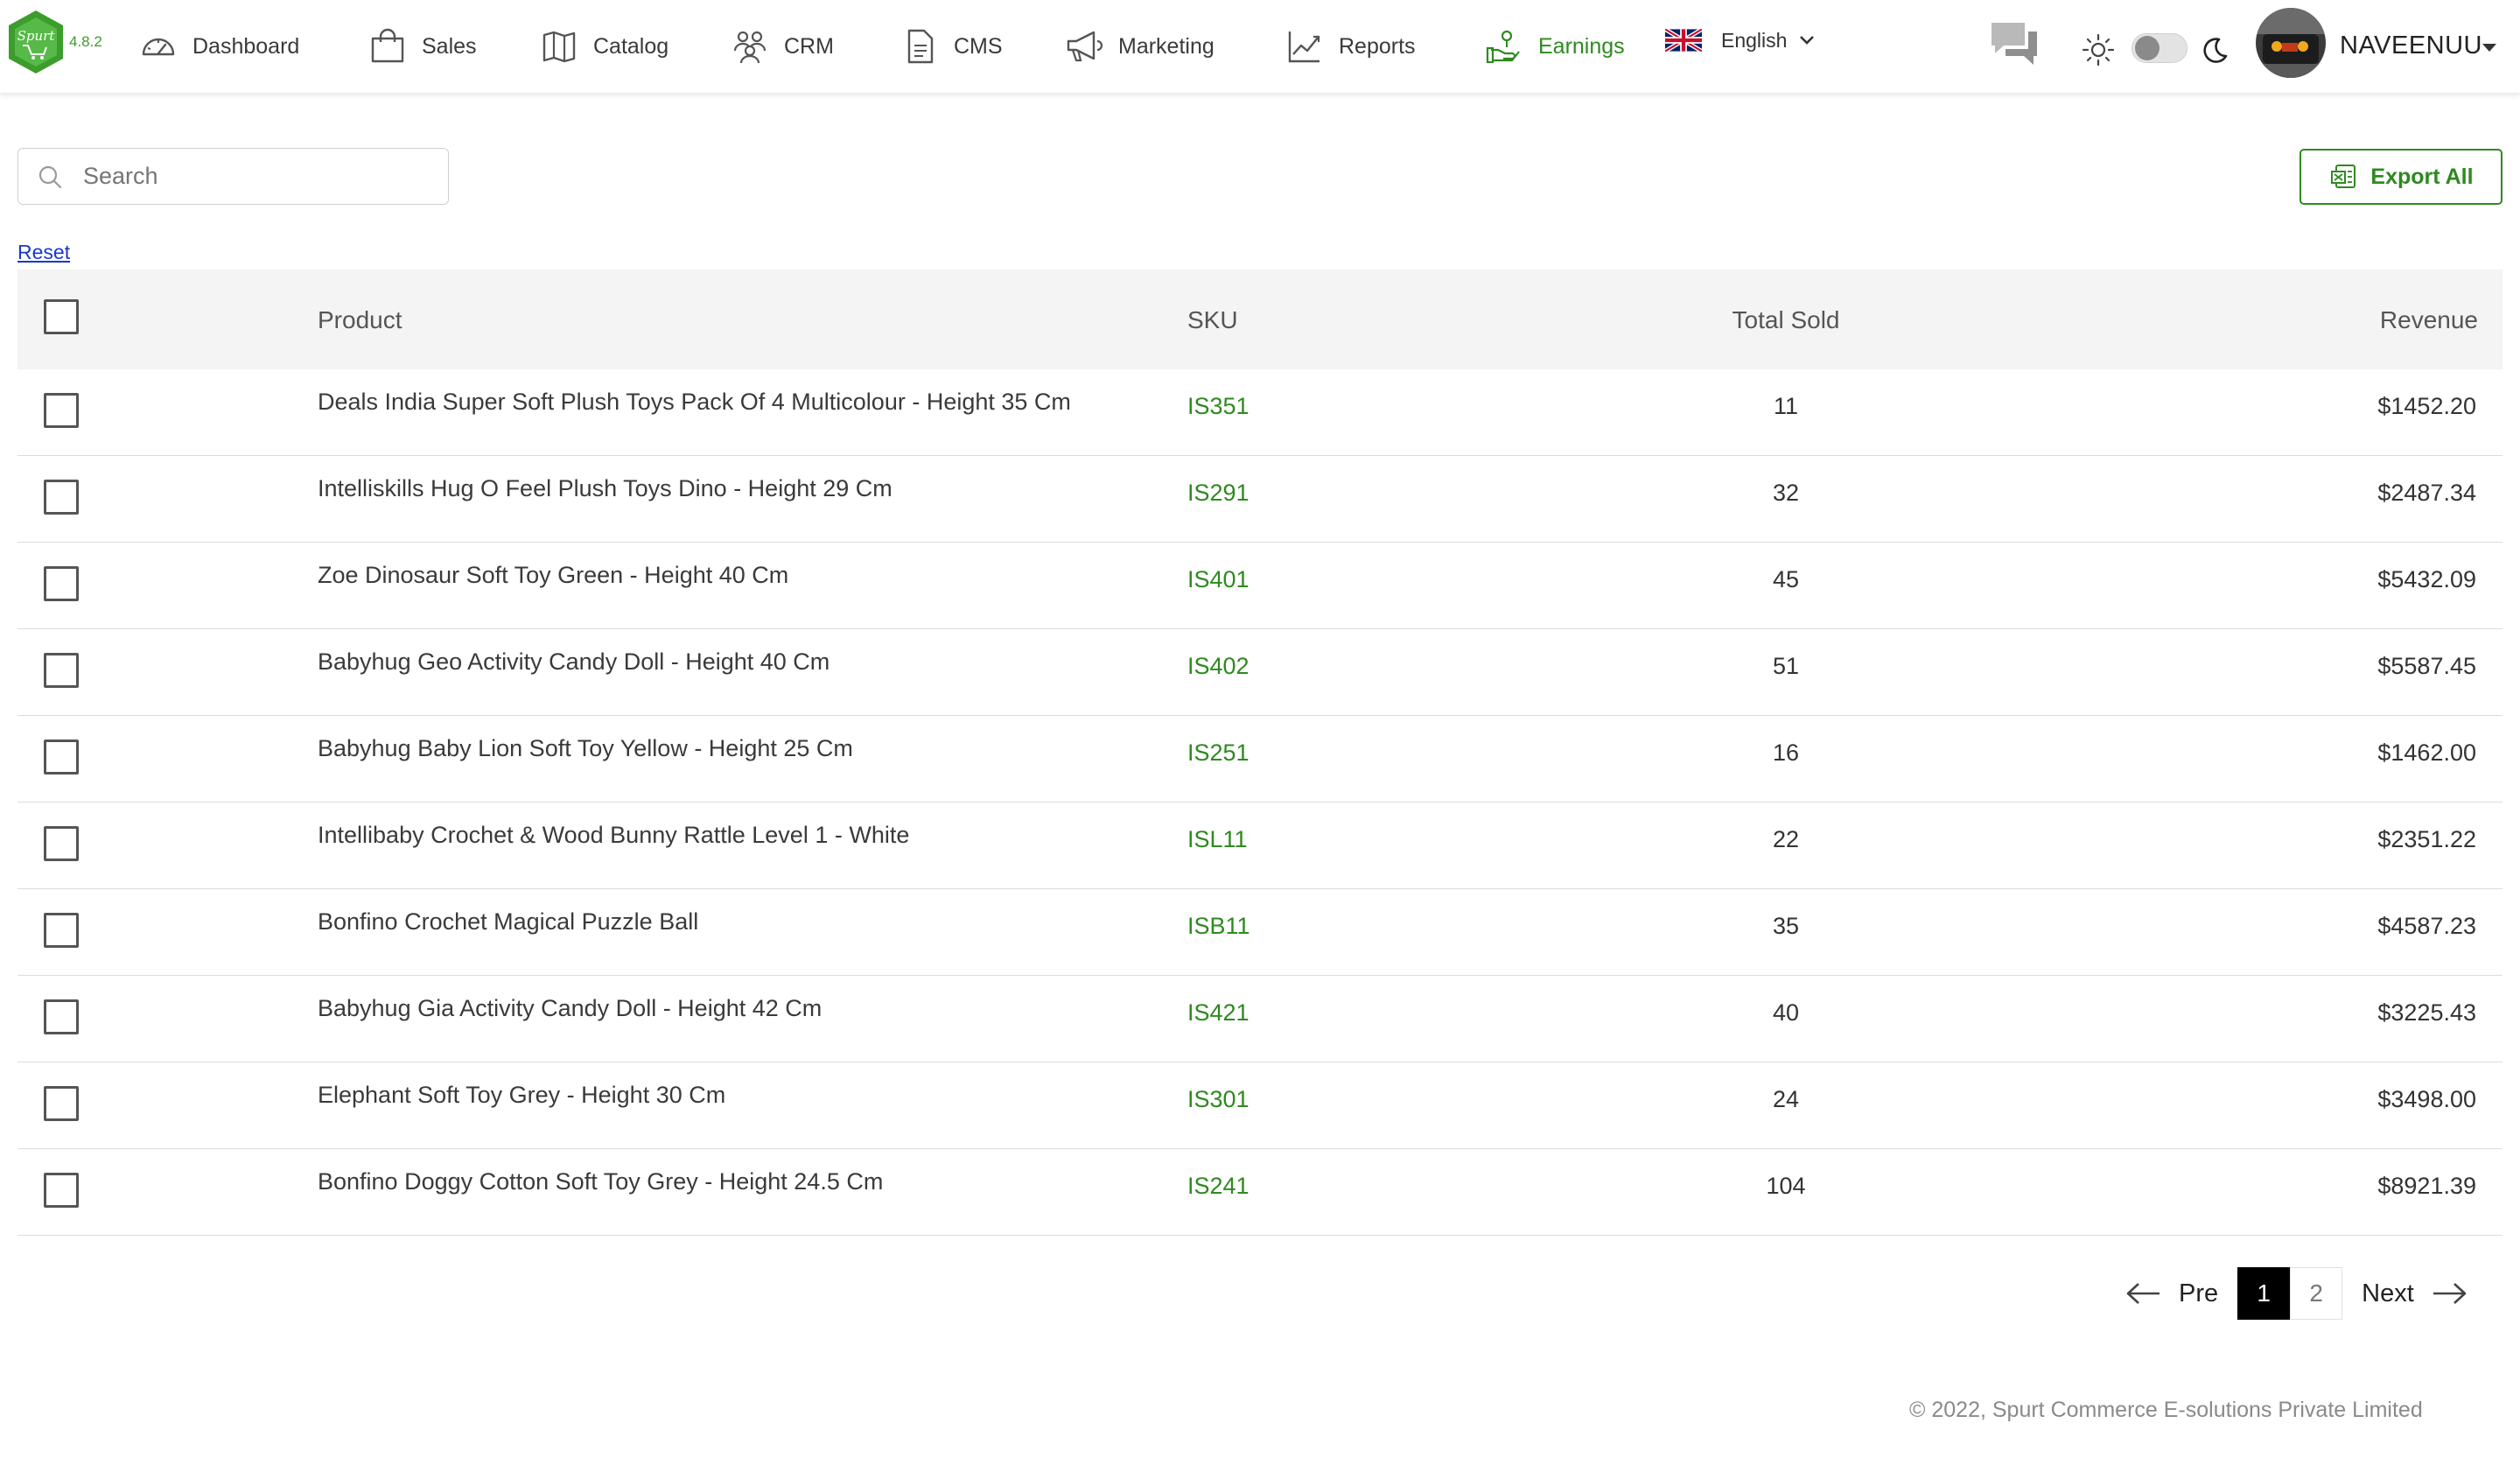  I want to click on theme-toggle, so click(2160, 48).